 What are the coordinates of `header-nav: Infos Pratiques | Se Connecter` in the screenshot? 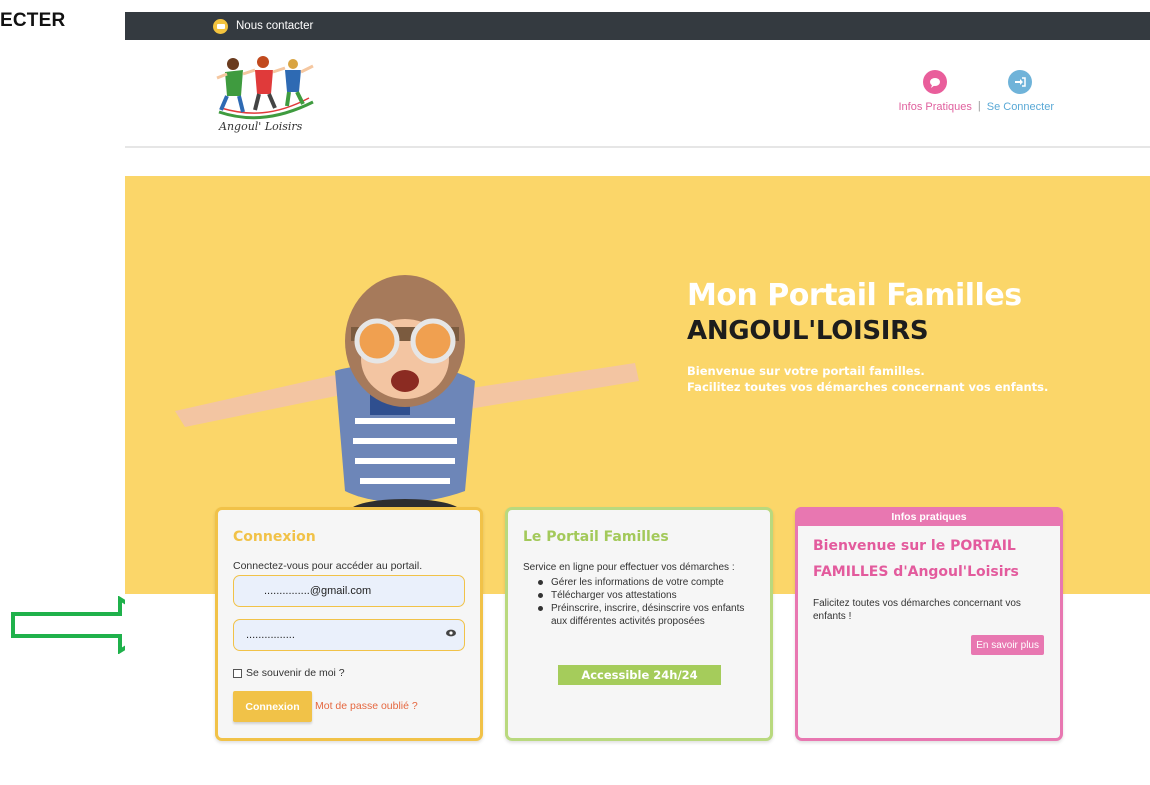 It's located at (976, 91).